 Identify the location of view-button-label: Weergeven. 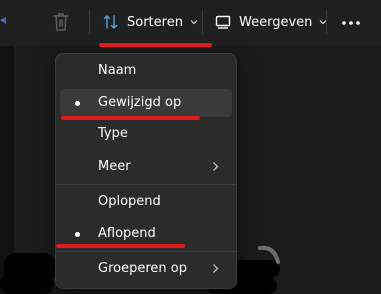
(276, 22).